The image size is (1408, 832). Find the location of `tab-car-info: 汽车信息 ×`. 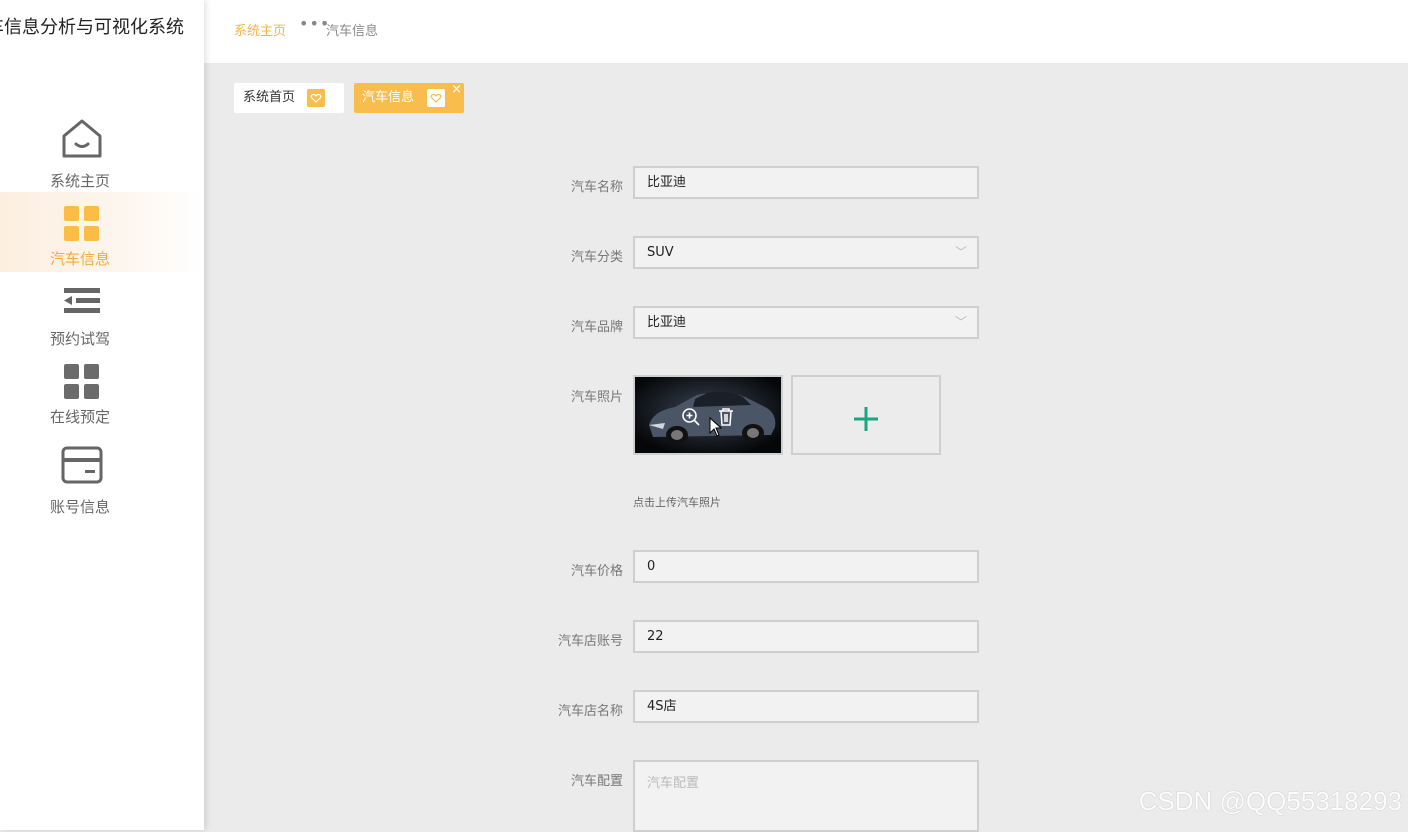

tab-car-info: 汽车信息 × is located at coordinates (409, 97).